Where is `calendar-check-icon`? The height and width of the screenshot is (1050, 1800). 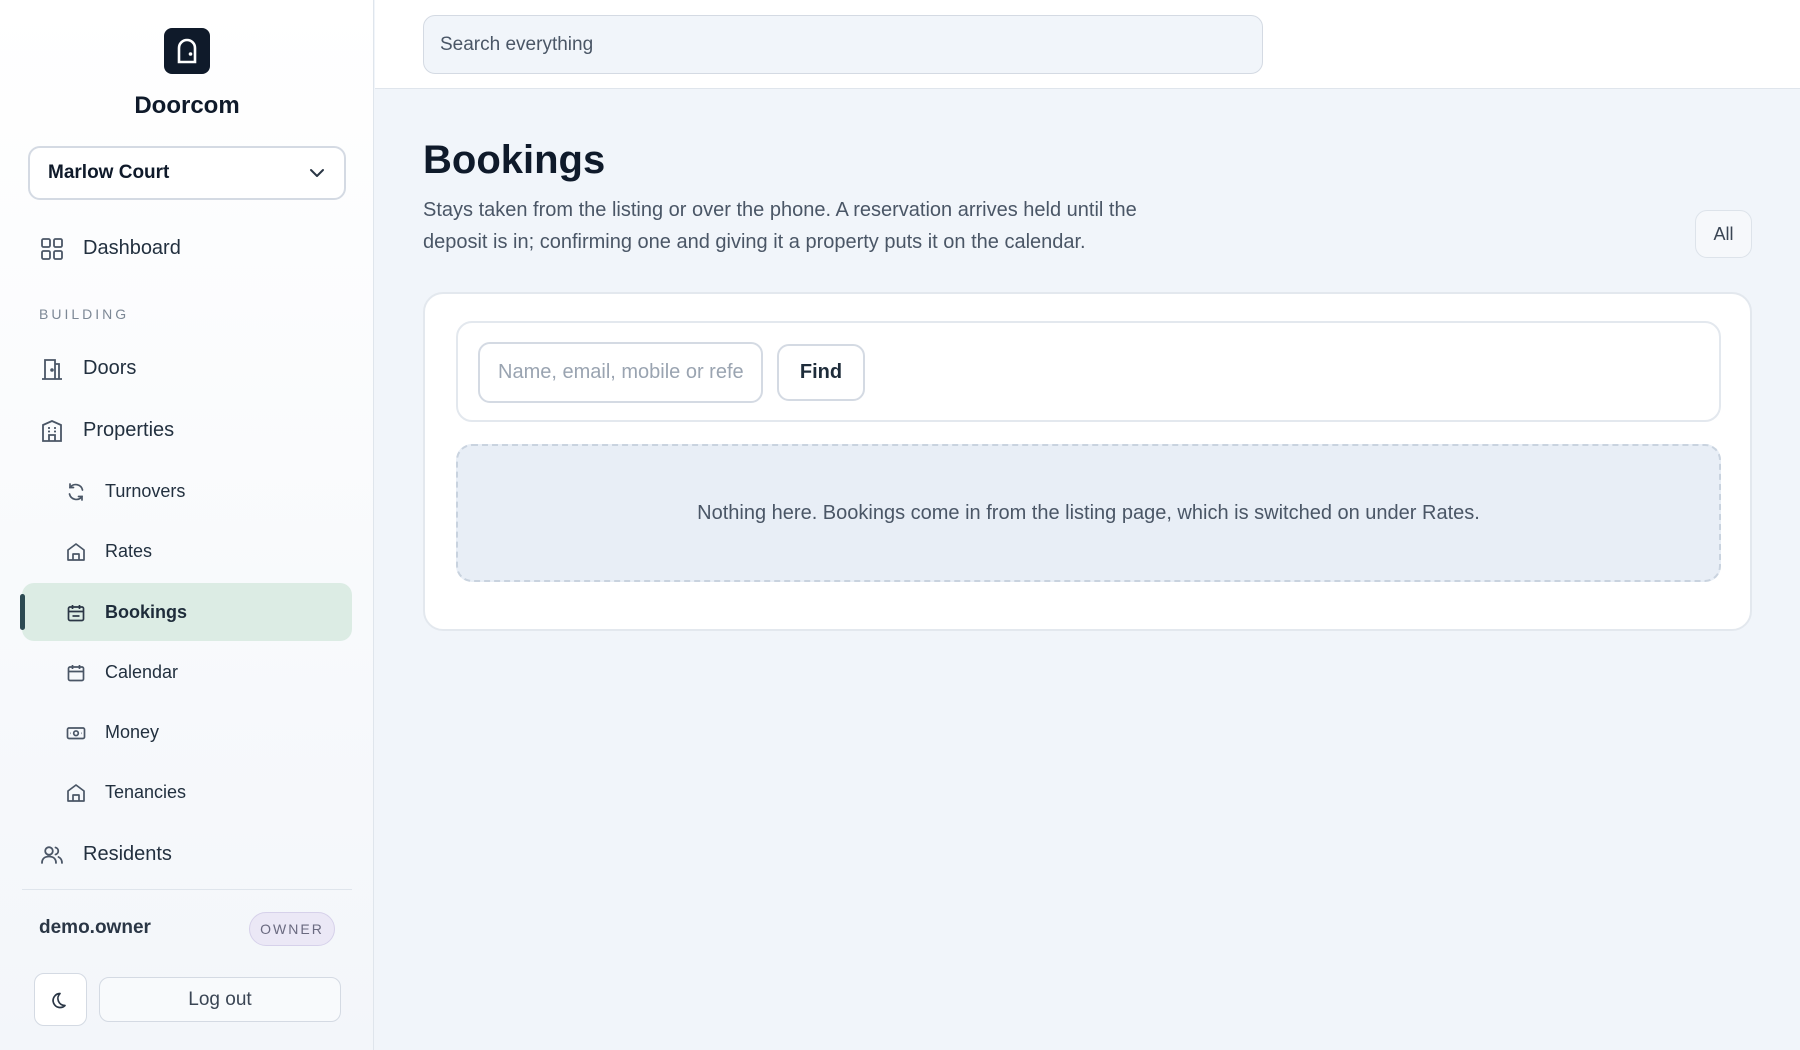 calendar-check-icon is located at coordinates (76, 613).